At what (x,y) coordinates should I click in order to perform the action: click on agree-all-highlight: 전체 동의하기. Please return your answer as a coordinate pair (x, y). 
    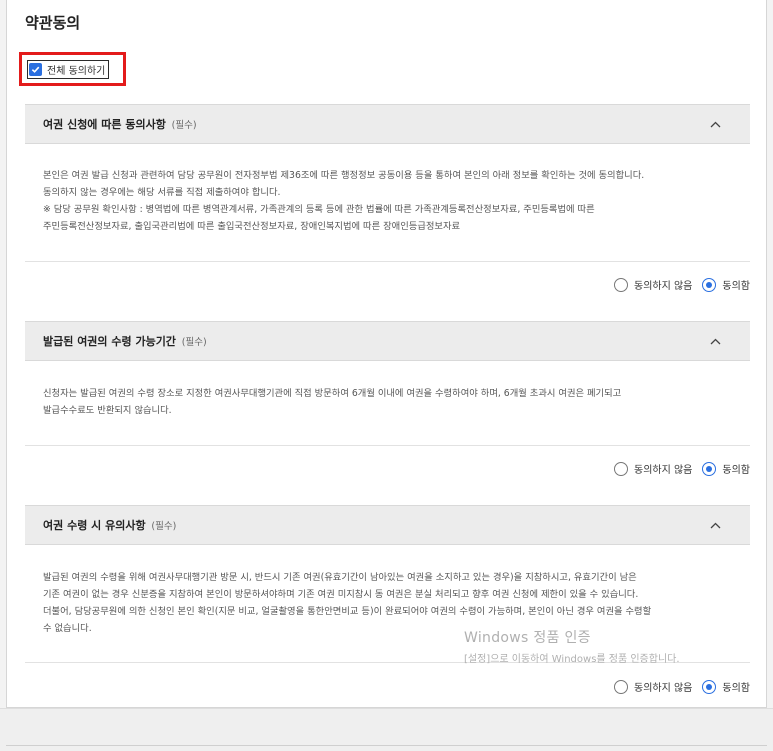
    Looking at the image, I should click on (72, 69).